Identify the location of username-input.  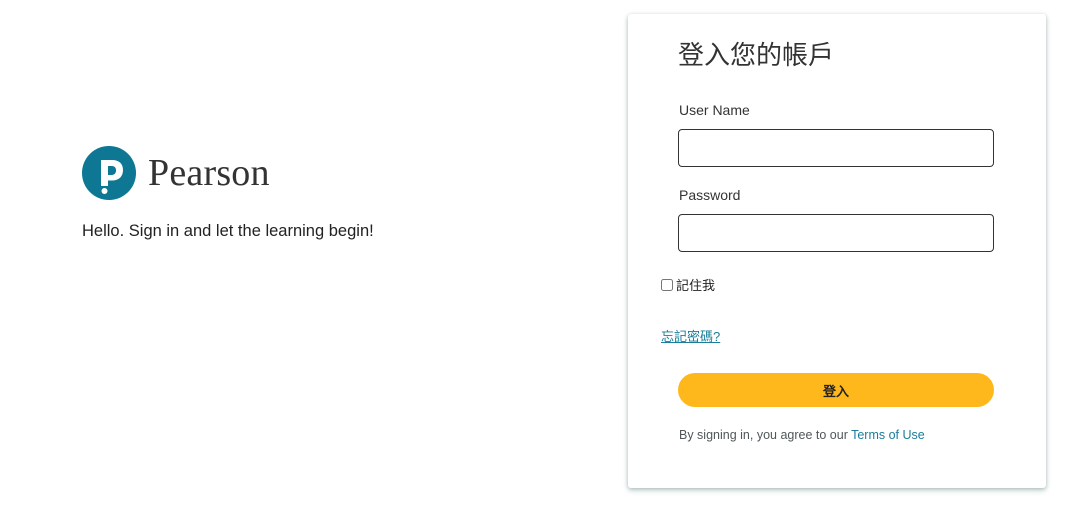
(836, 148).